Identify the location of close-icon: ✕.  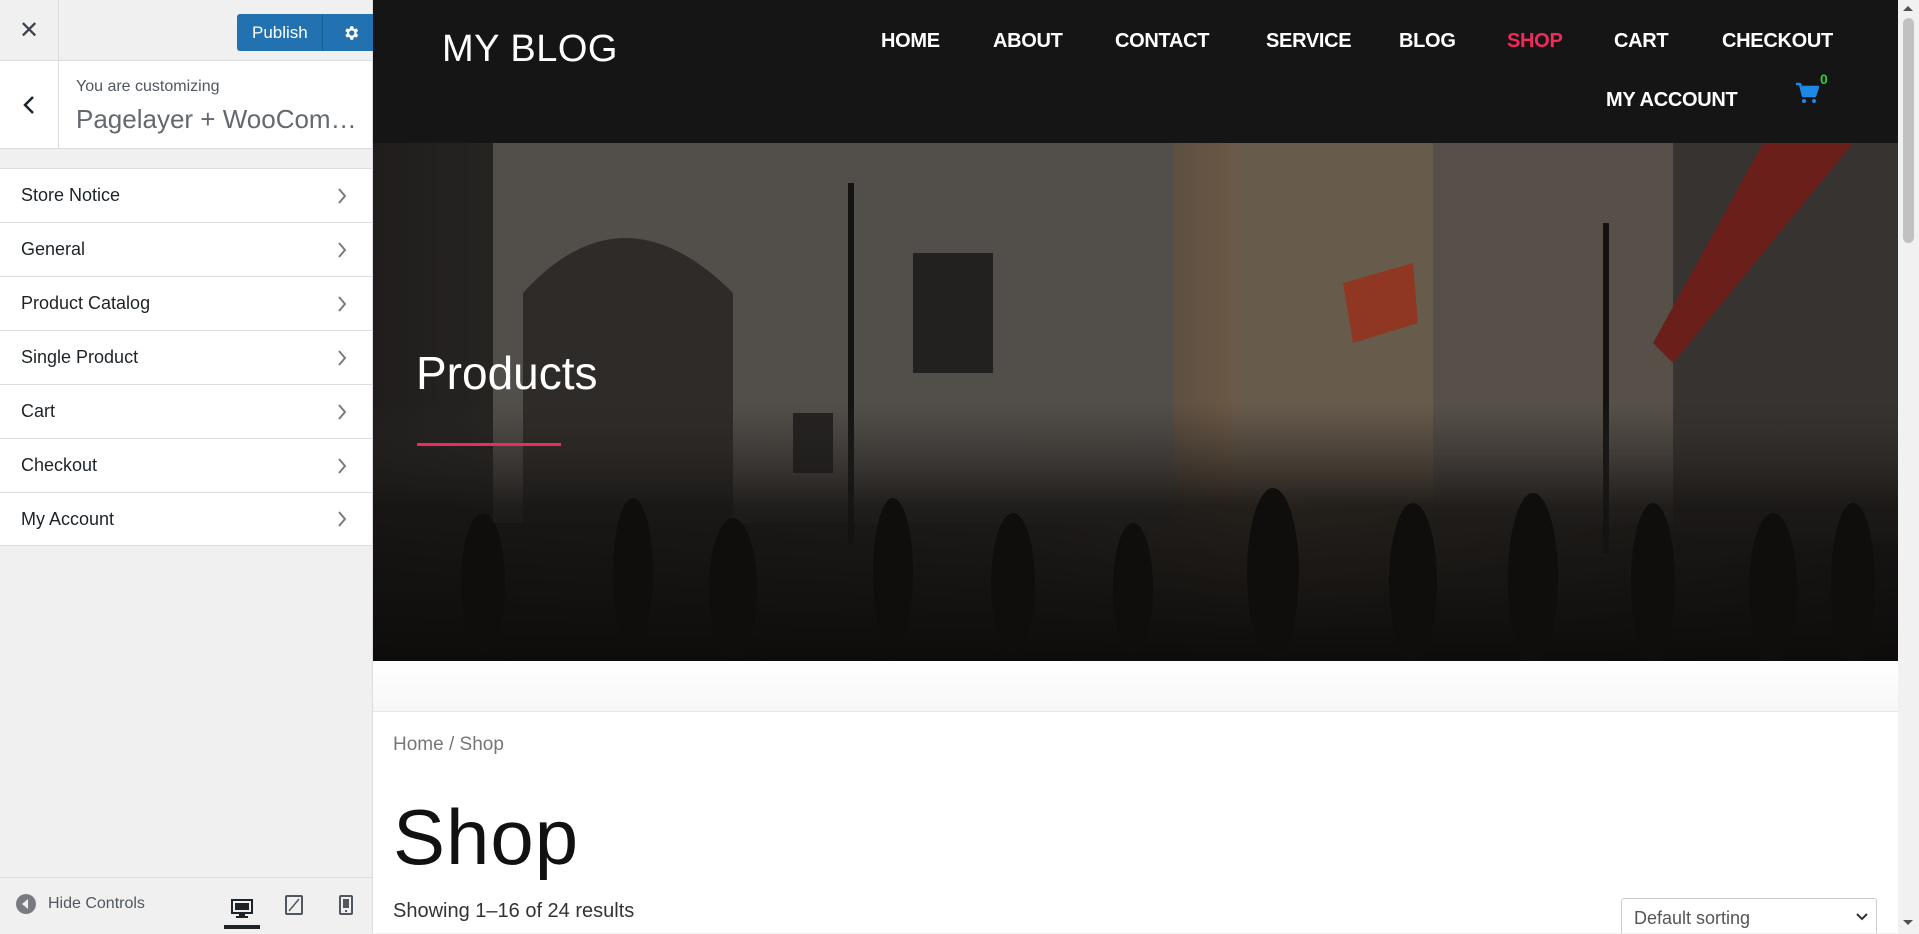
(29, 30).